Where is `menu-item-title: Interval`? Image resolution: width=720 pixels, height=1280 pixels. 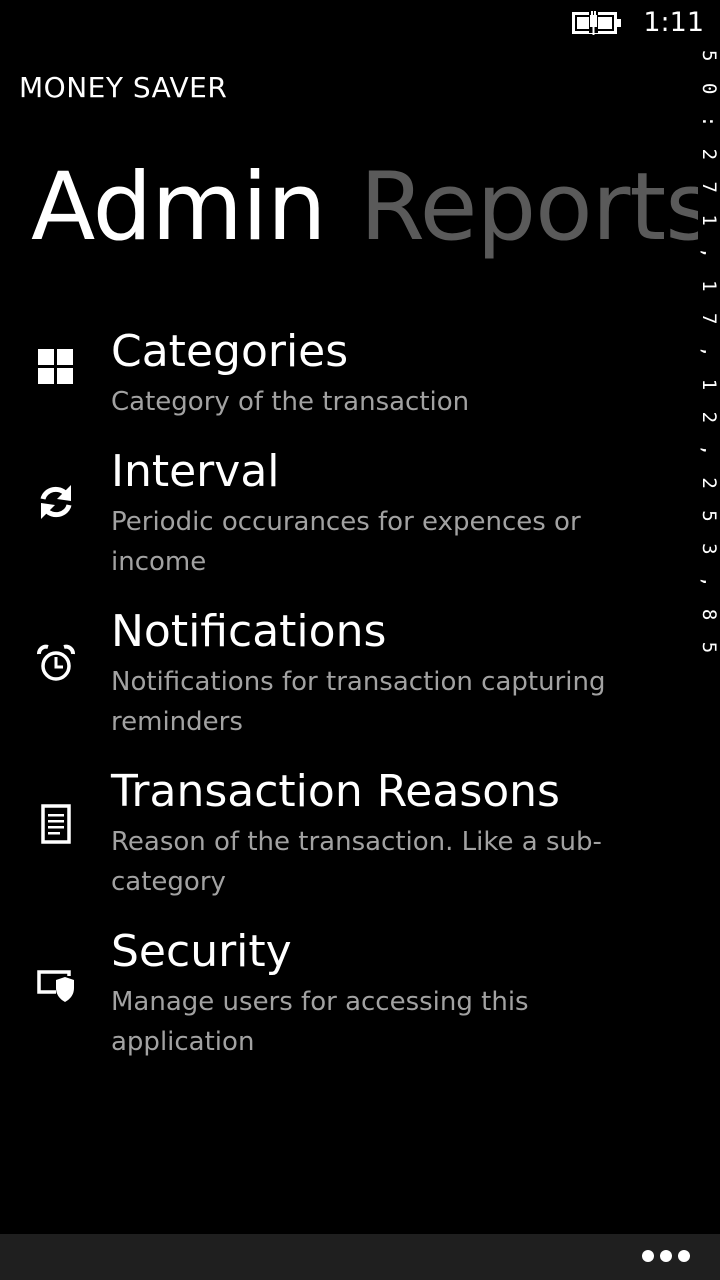 menu-item-title: Interval is located at coordinates (195, 471).